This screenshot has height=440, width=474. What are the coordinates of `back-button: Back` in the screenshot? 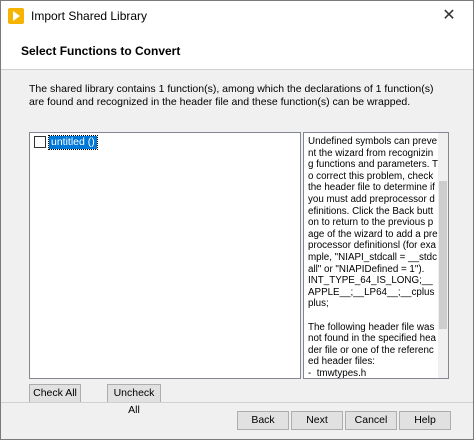 It's located at (263, 420).